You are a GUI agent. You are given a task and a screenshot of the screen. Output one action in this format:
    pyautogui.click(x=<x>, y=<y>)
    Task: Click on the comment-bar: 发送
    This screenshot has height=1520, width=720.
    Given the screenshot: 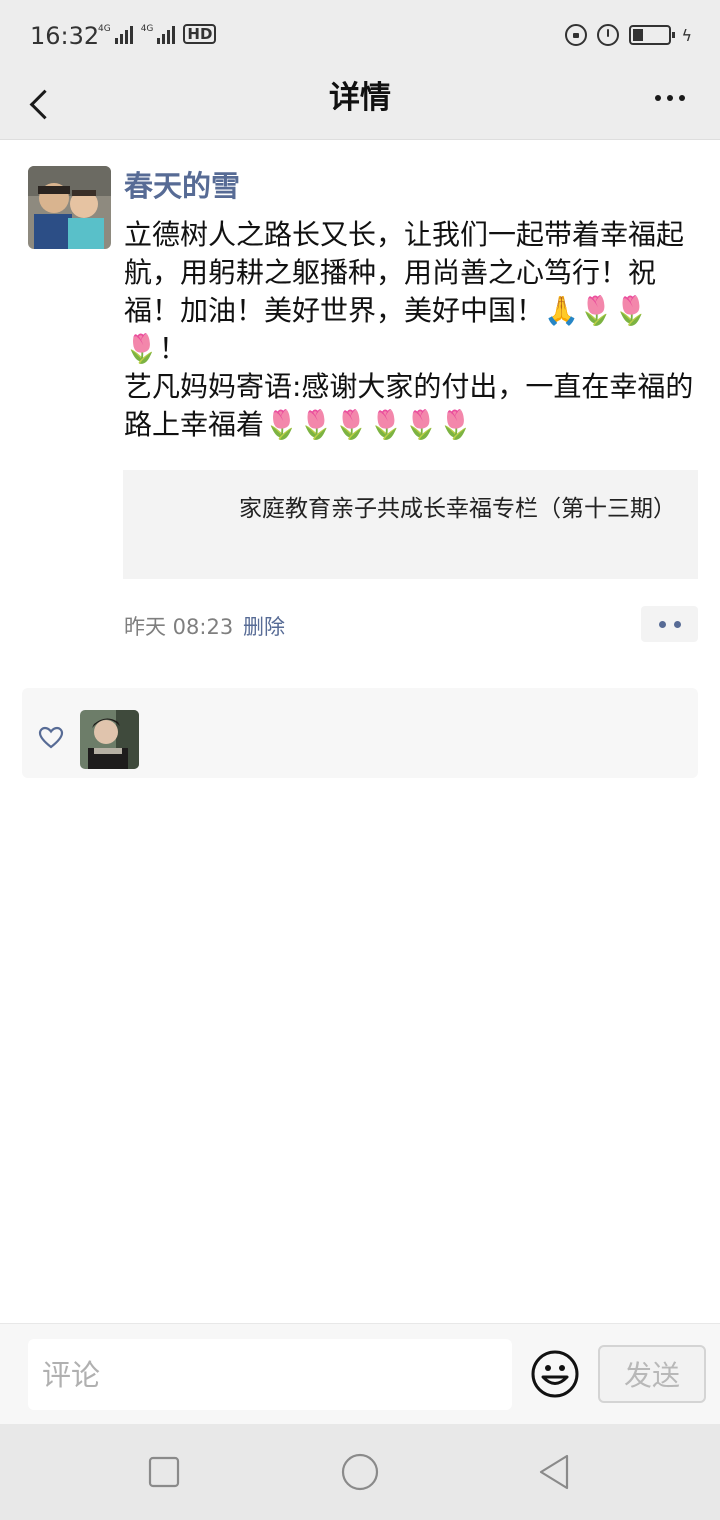 What is the action you would take?
    pyautogui.click(x=360, y=1373)
    